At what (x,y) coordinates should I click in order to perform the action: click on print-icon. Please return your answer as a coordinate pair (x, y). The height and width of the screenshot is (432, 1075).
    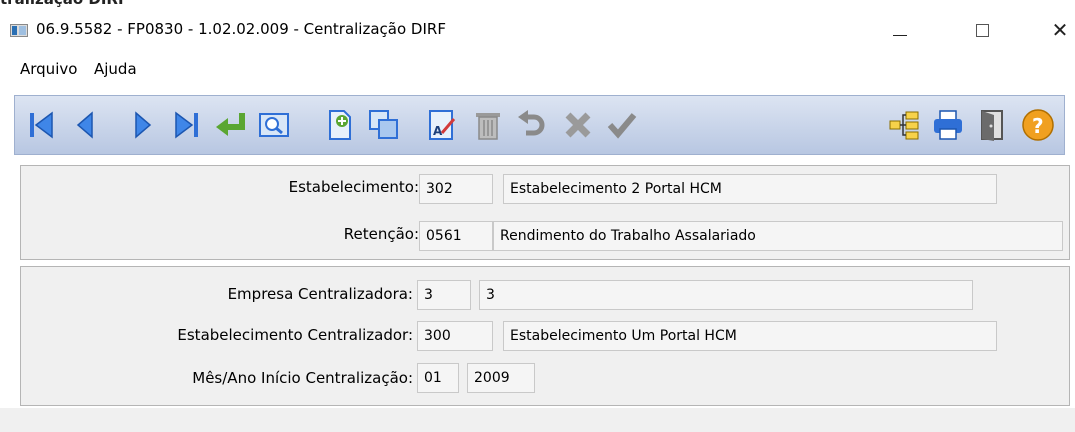
    Looking at the image, I should click on (948, 125).